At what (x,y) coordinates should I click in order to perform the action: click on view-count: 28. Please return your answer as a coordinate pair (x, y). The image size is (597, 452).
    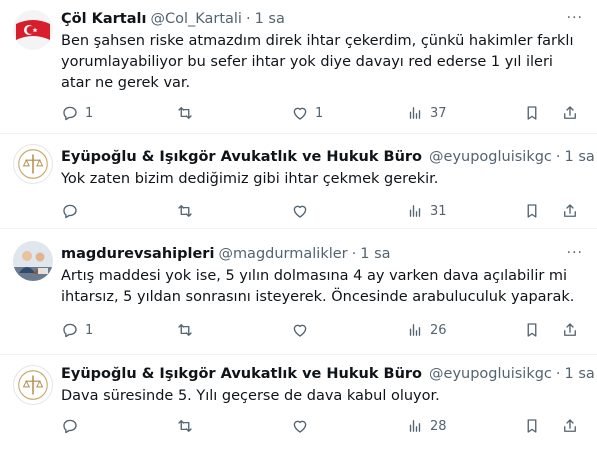
    Looking at the image, I should click on (438, 426).